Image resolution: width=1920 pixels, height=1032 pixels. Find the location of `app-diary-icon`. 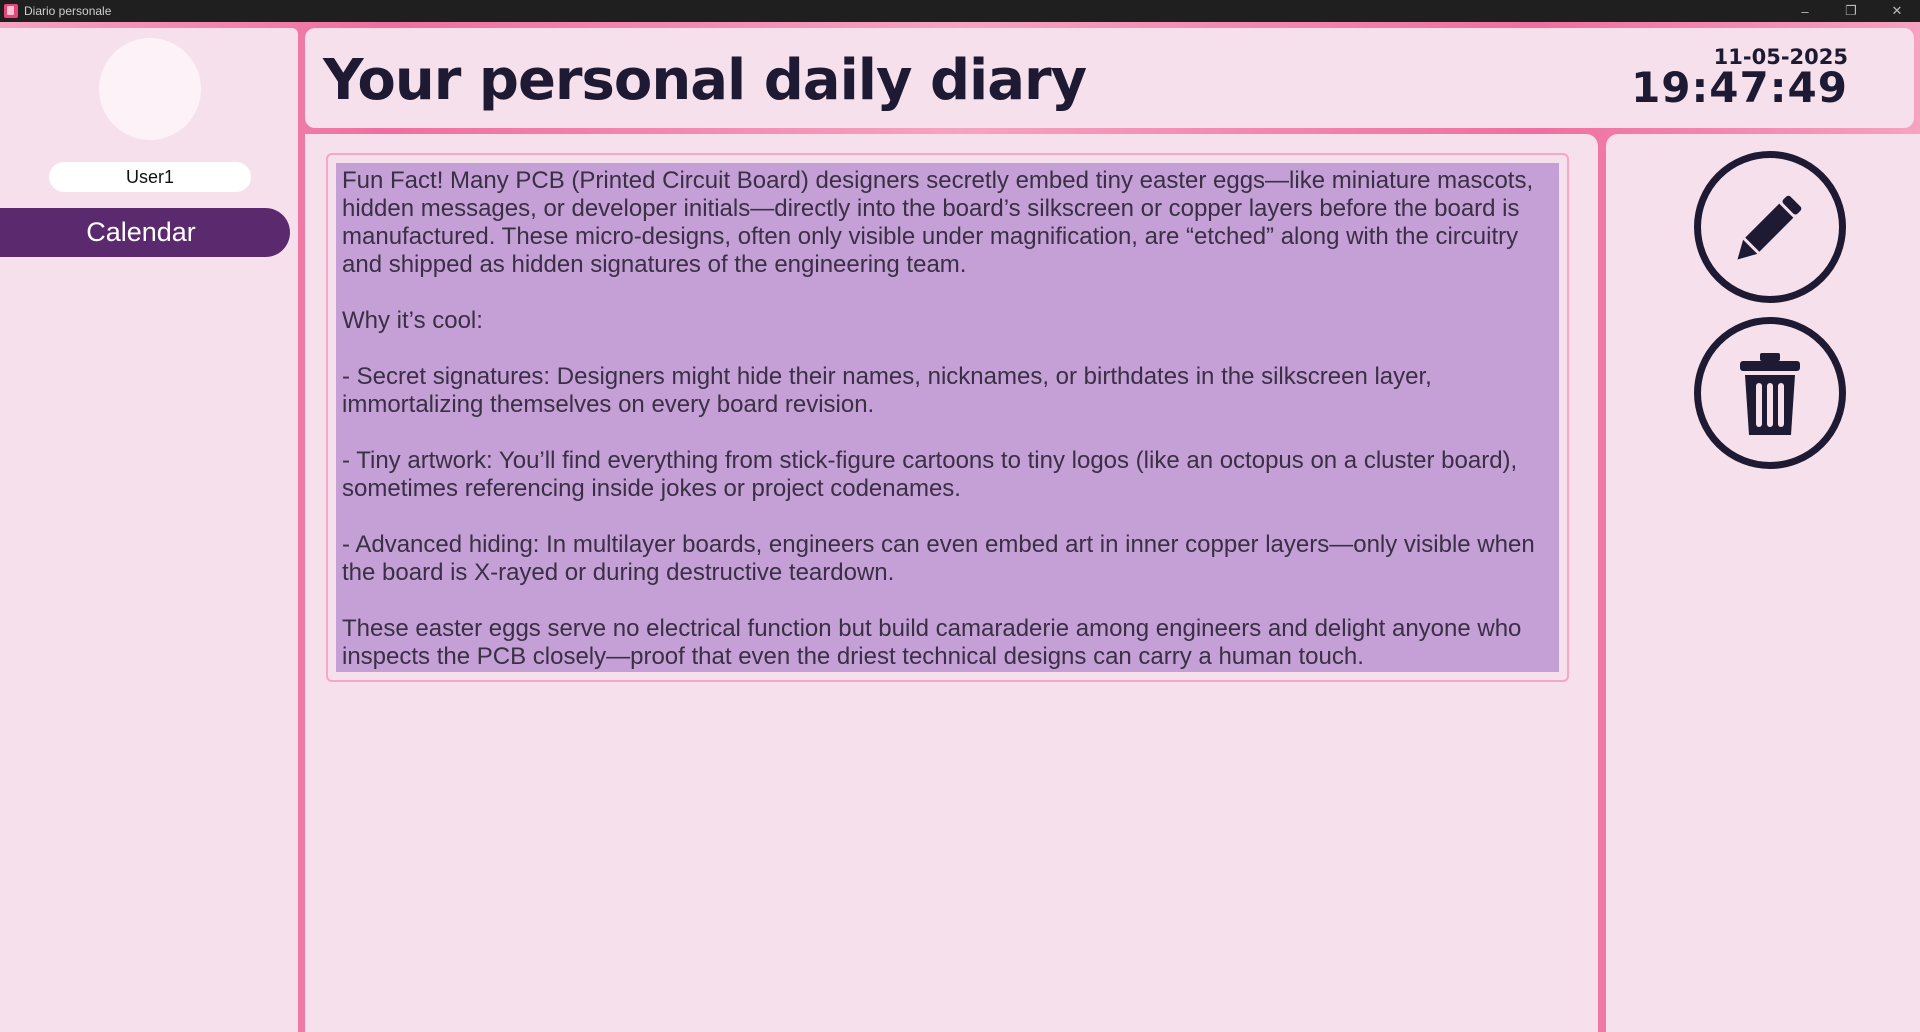

app-diary-icon is located at coordinates (11, 11).